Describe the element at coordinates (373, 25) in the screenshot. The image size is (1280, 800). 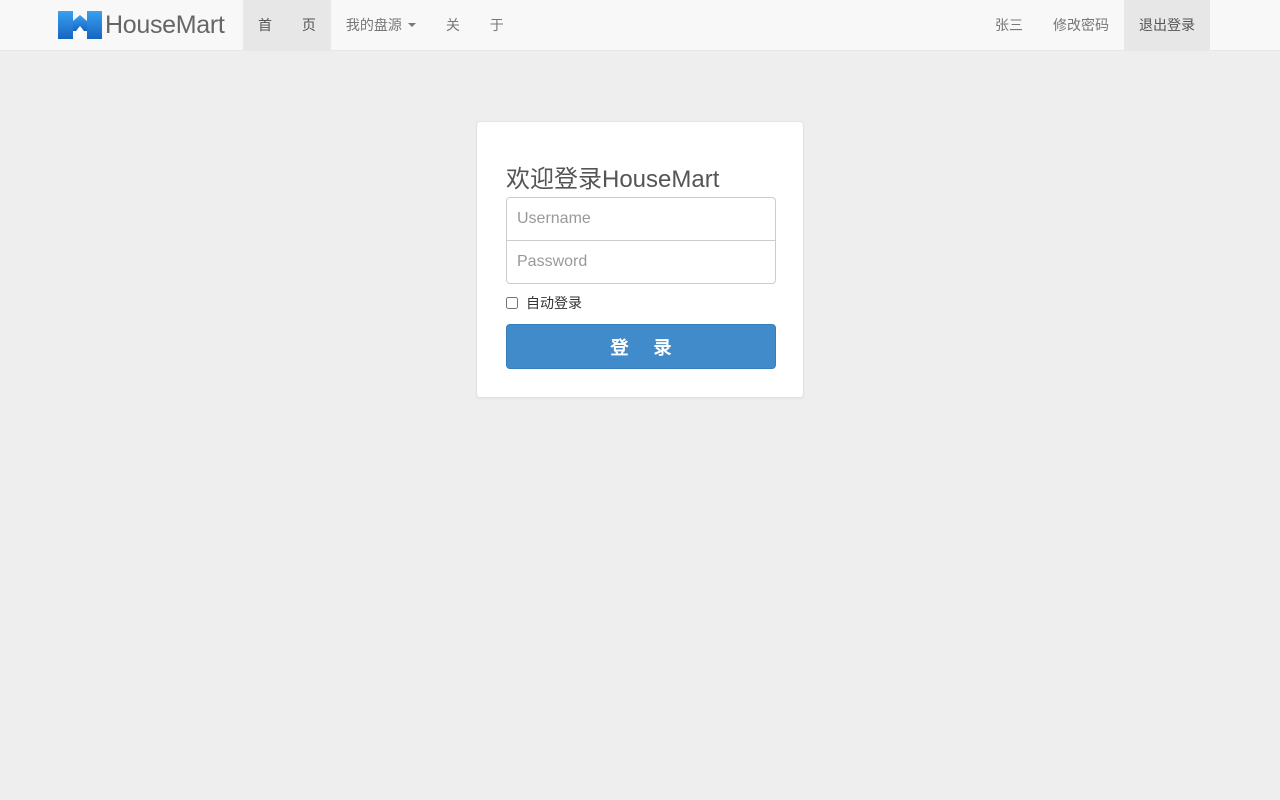
I see `nav-my-listings-label: 我的盘源` at that location.